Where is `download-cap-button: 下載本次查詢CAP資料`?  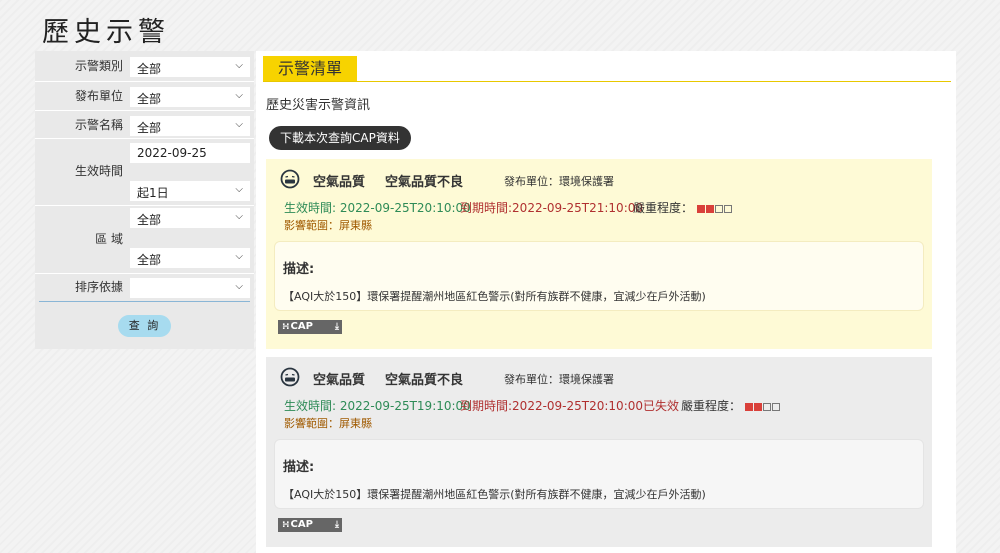
download-cap-button: 下載本次查詢CAP資料 is located at coordinates (340, 138).